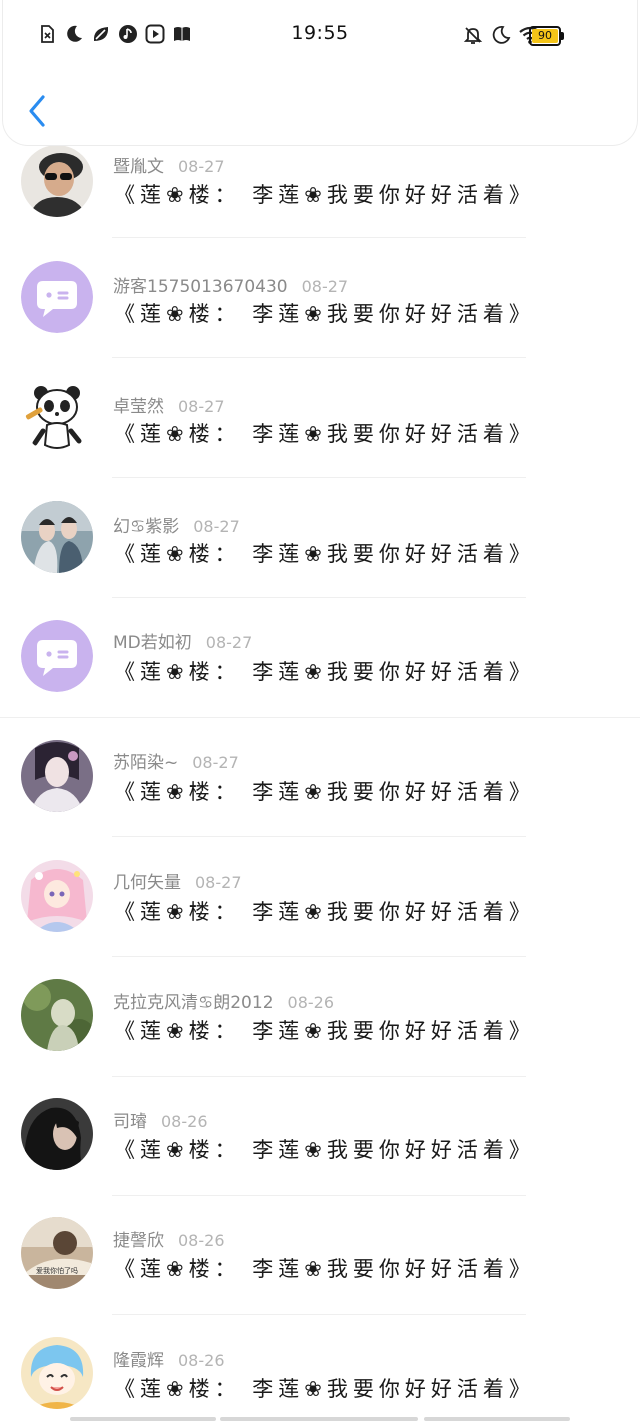  Describe the element at coordinates (57, 1270) in the screenshot. I see `avatar-caption: 爱我你怕了吗` at that location.